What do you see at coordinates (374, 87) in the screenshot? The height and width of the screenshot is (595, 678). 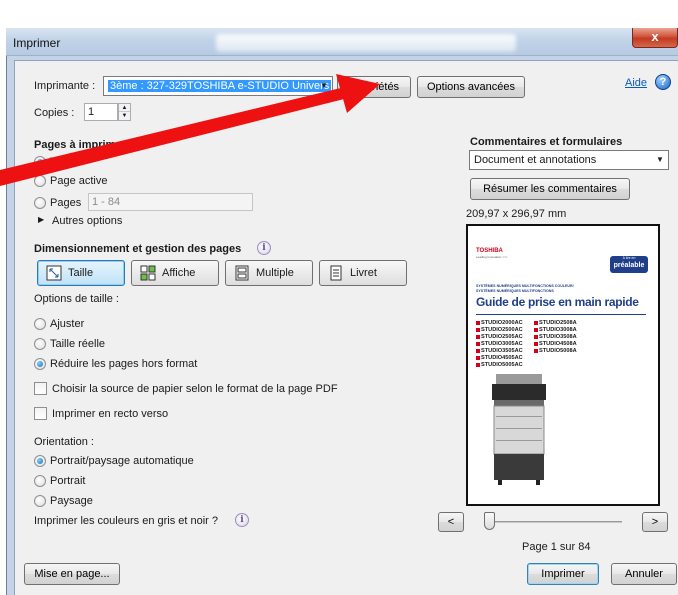 I see `properties-button: Propriétés` at bounding box center [374, 87].